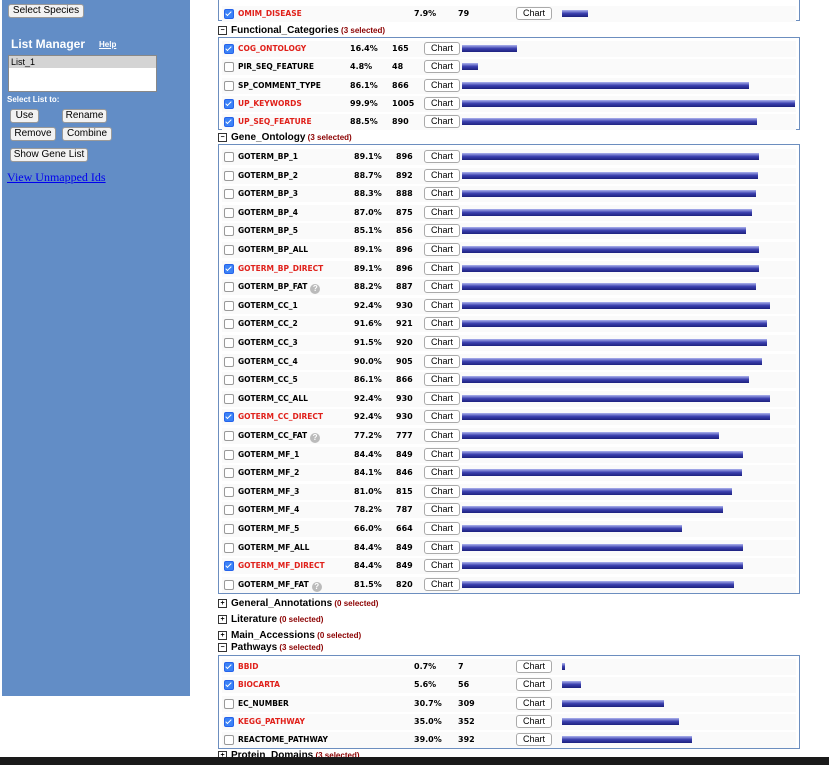  Describe the element at coordinates (268, 305) in the screenshot. I see `category-name: GOTERM_CC_1` at that location.